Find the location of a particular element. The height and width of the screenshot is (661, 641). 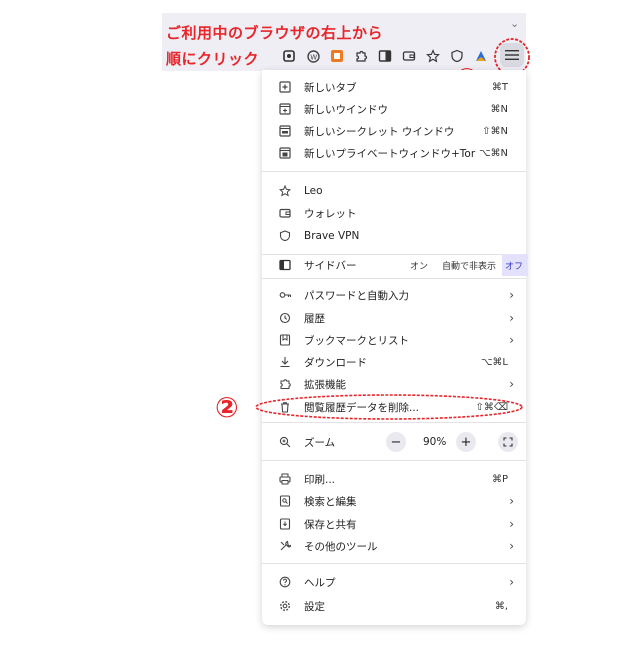

menu-item-help: ヘルプ › is located at coordinates (394, 582).